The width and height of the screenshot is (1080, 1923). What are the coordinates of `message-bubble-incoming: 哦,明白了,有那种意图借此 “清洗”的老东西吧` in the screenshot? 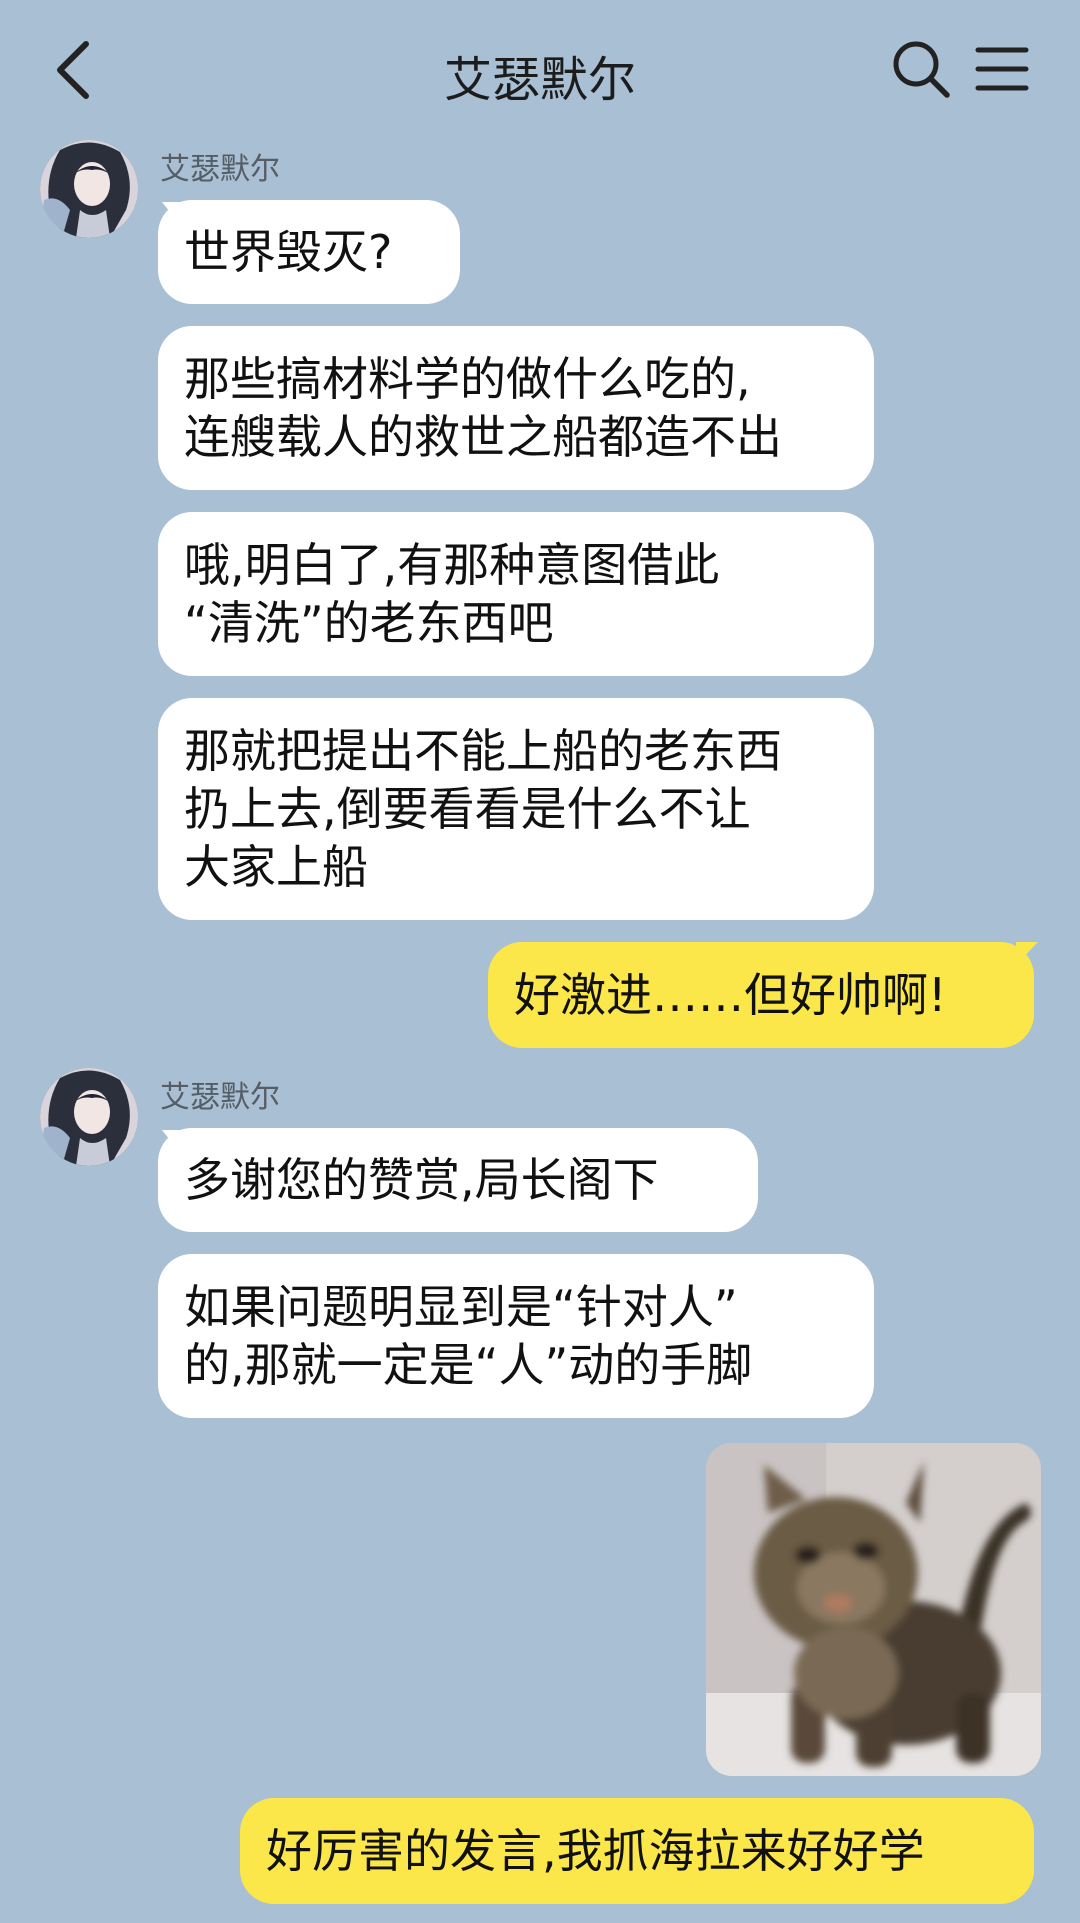 It's located at (516, 594).